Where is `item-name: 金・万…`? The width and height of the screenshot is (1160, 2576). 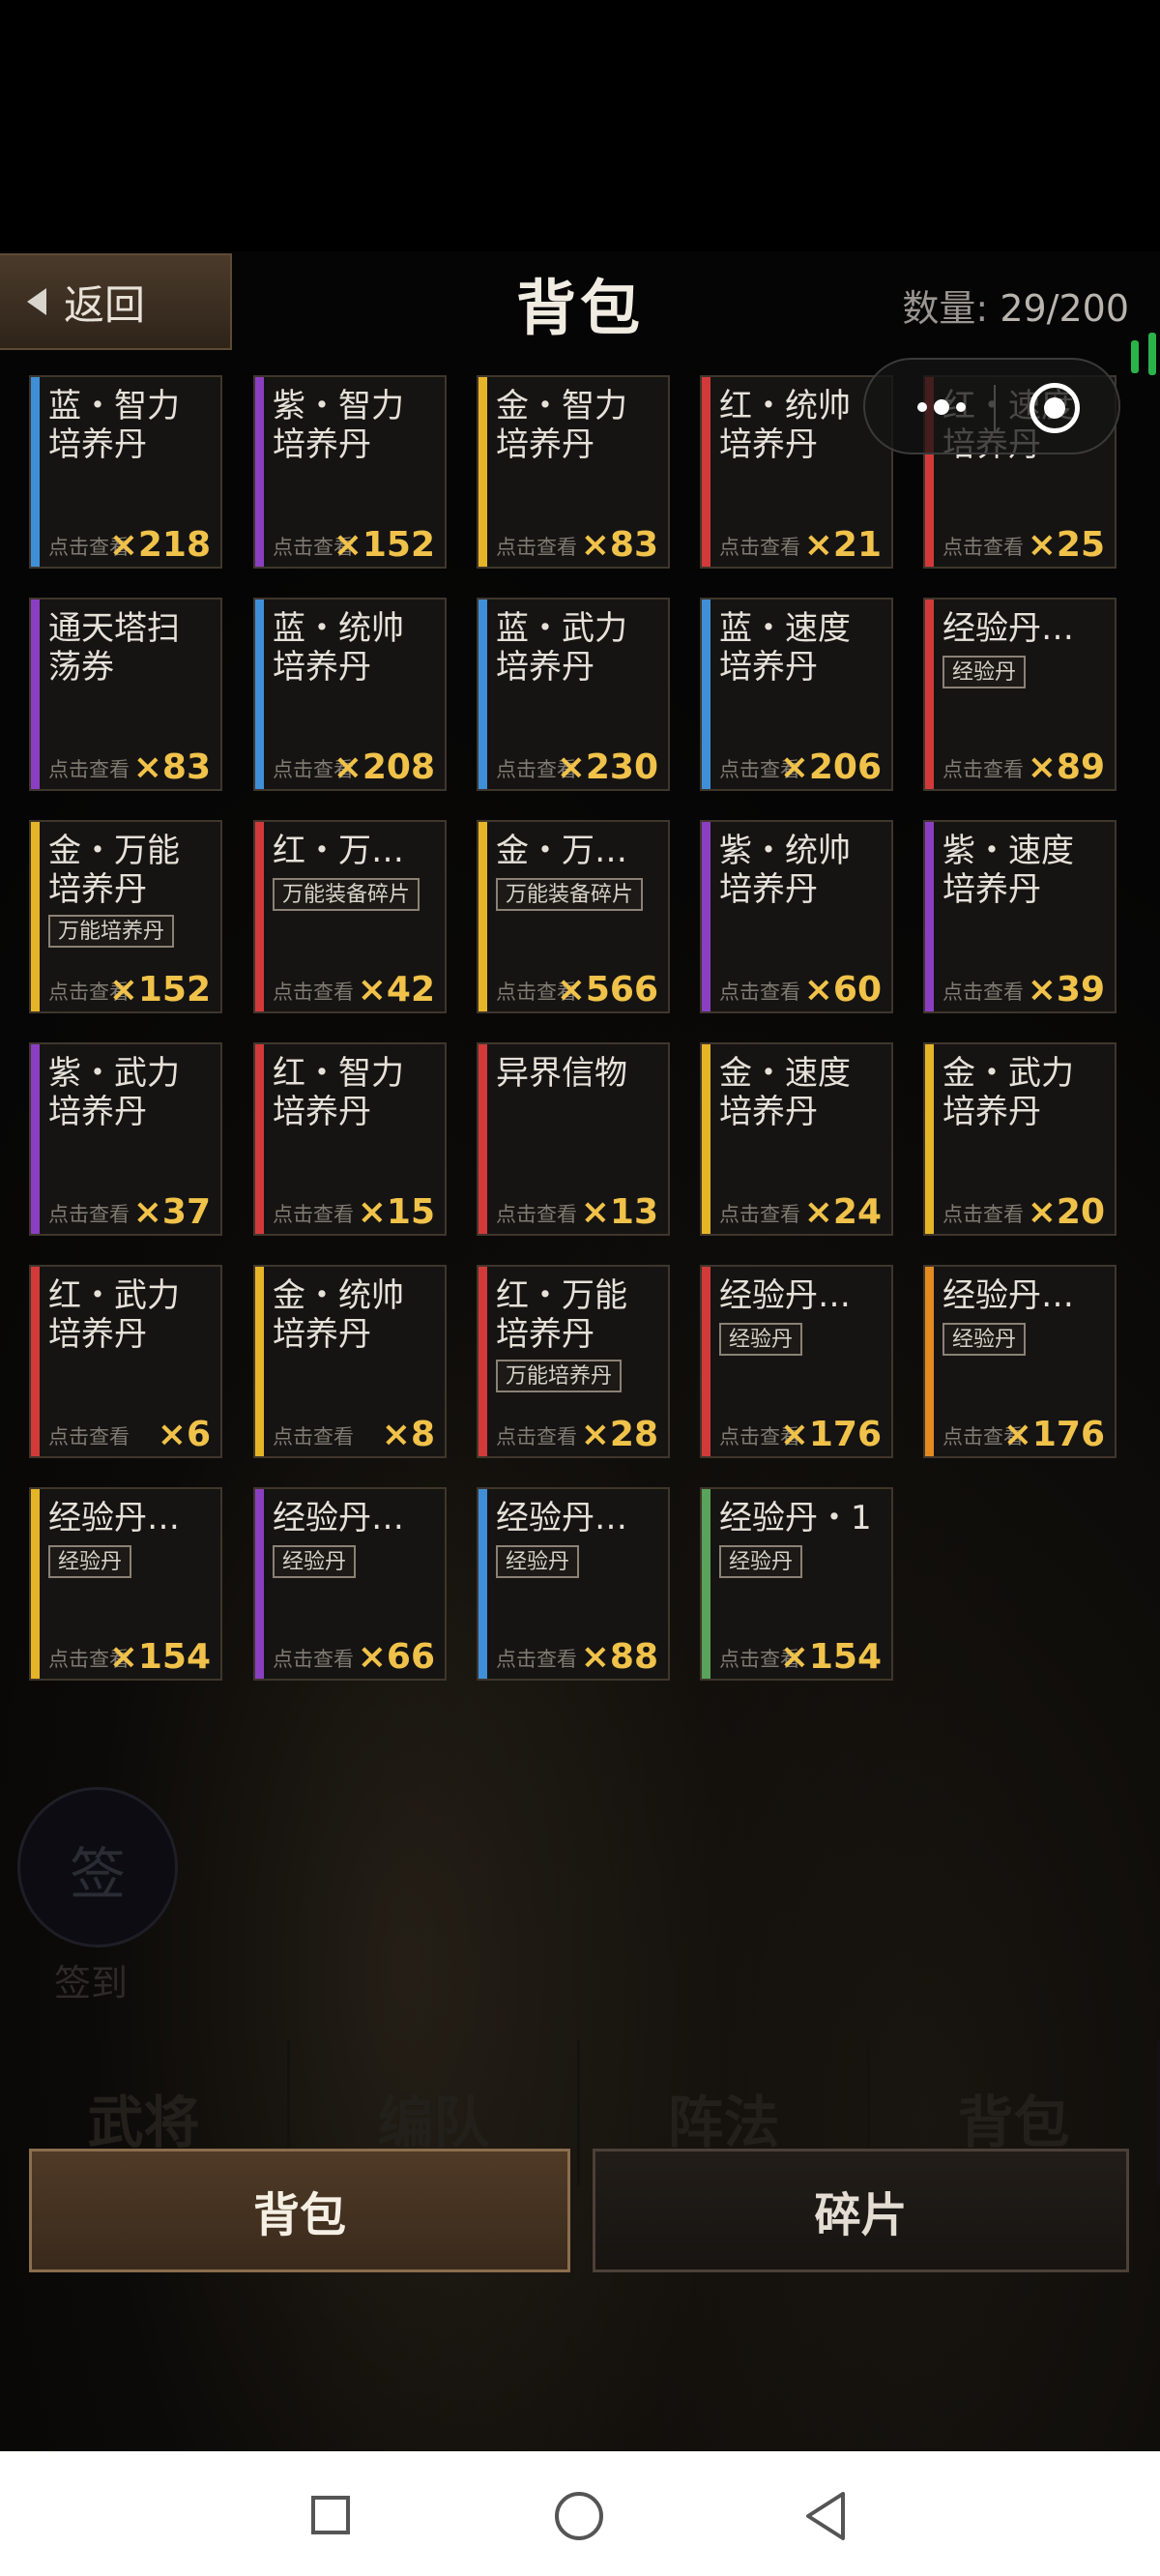 item-name: 金・万… is located at coordinates (562, 851).